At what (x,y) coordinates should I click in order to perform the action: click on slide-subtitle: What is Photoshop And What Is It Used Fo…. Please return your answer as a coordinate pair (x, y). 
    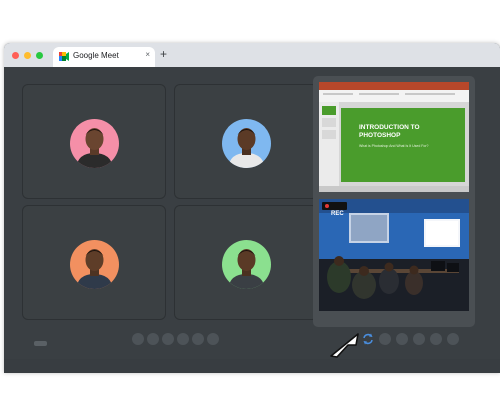
    Looking at the image, I should click on (394, 146).